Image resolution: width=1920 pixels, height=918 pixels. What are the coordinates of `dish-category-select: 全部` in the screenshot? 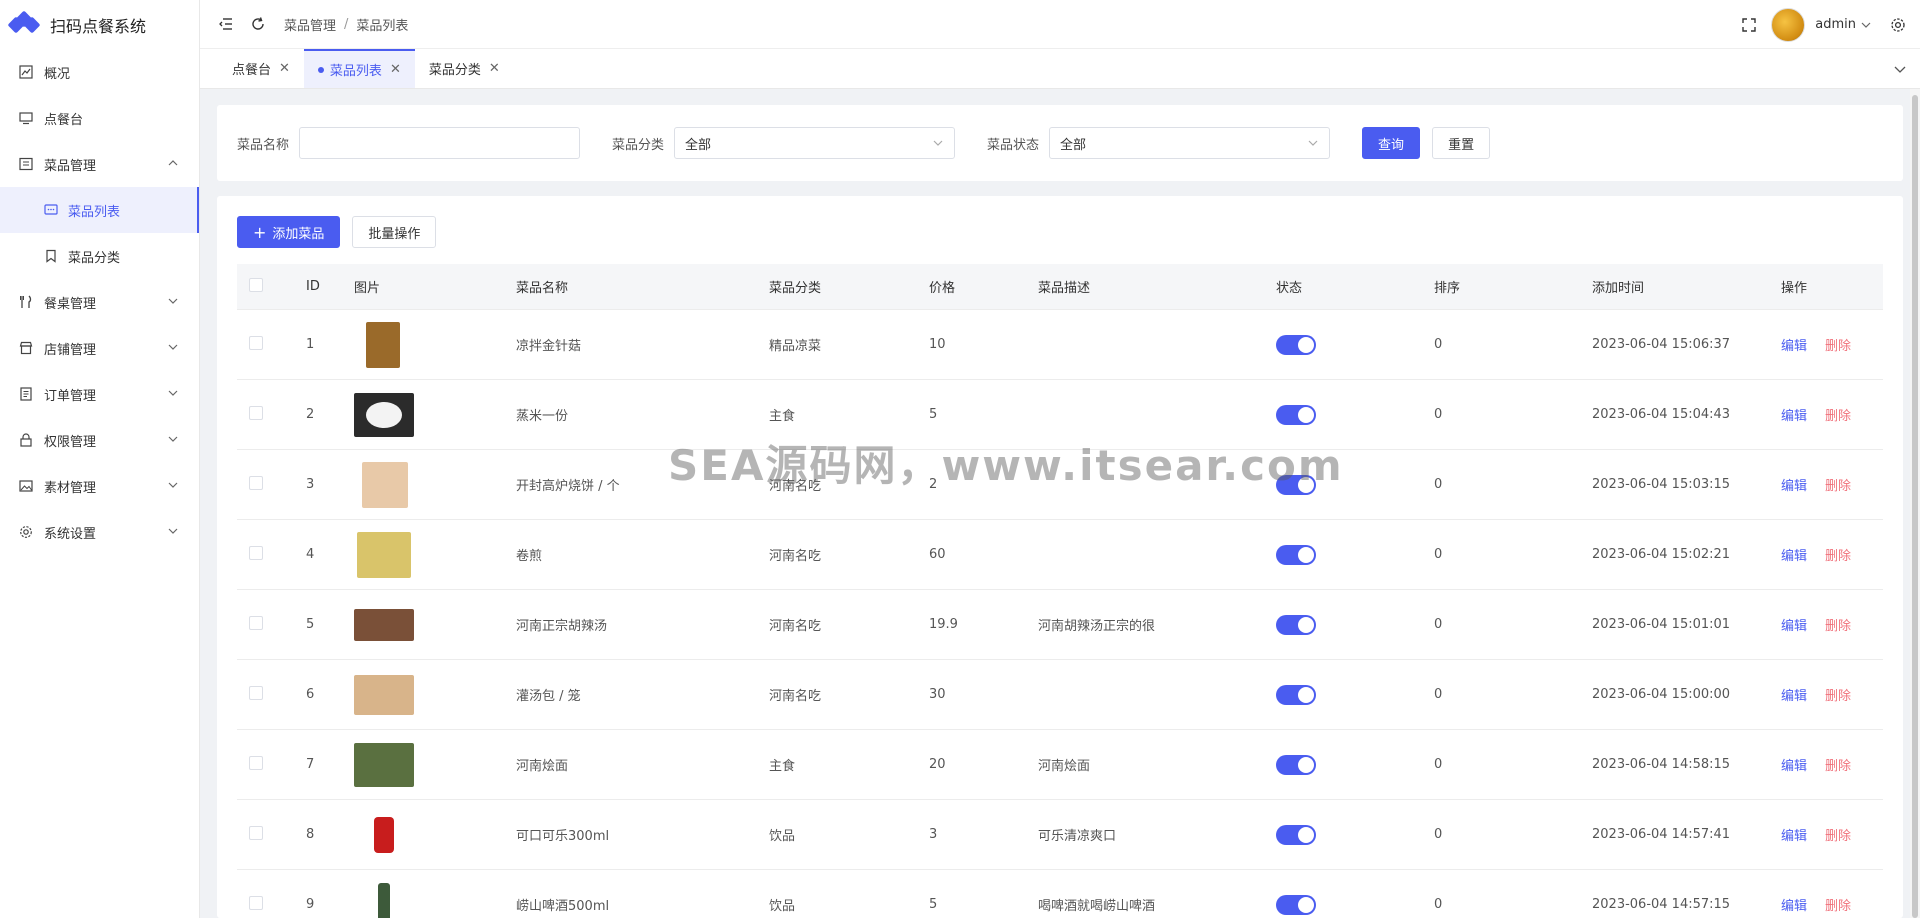 It's located at (815, 143).